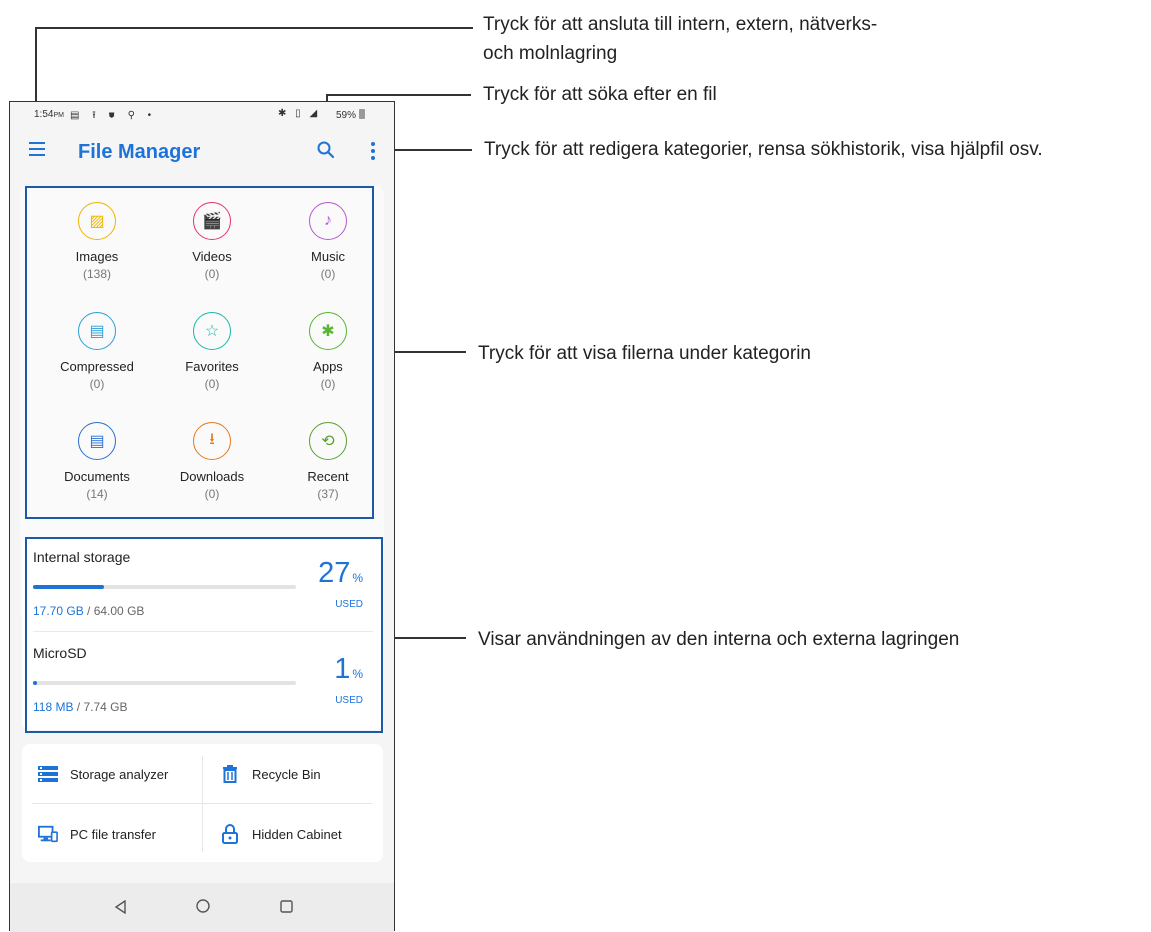 This screenshot has height=932, width=1151. I want to click on tool-label: Storage analyzer, so click(119, 774).